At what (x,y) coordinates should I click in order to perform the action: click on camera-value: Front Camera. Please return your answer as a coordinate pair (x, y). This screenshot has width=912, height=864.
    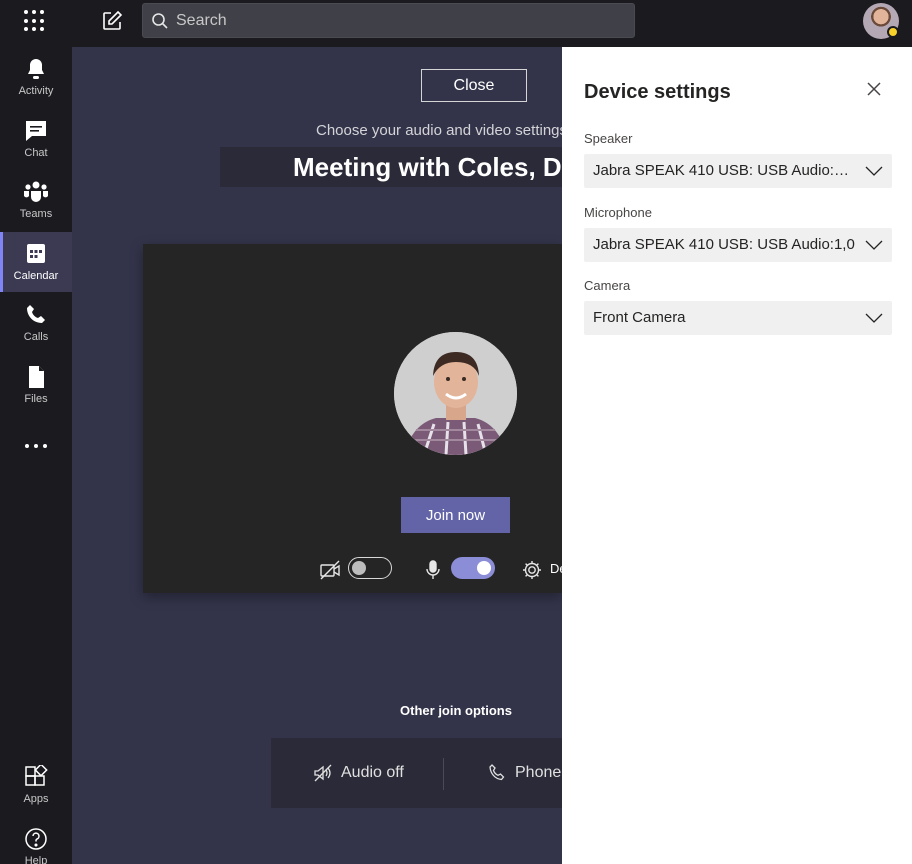
    Looking at the image, I should click on (639, 317).